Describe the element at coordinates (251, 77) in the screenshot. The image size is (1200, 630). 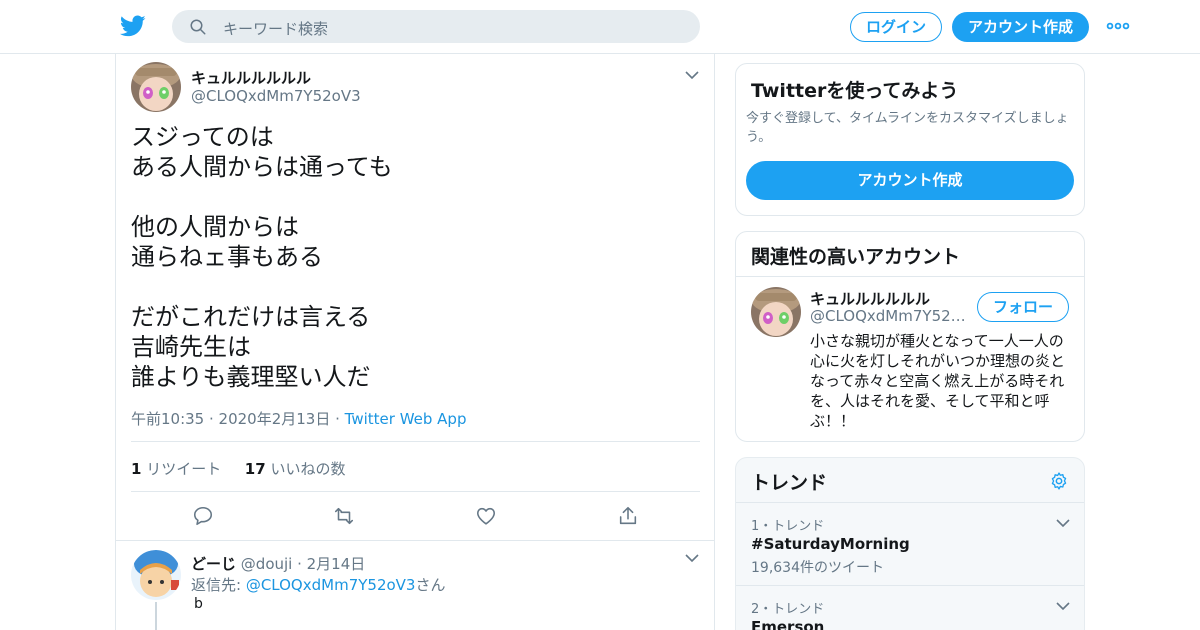
I see `tweet-author-name: キュルルルルルル` at that location.